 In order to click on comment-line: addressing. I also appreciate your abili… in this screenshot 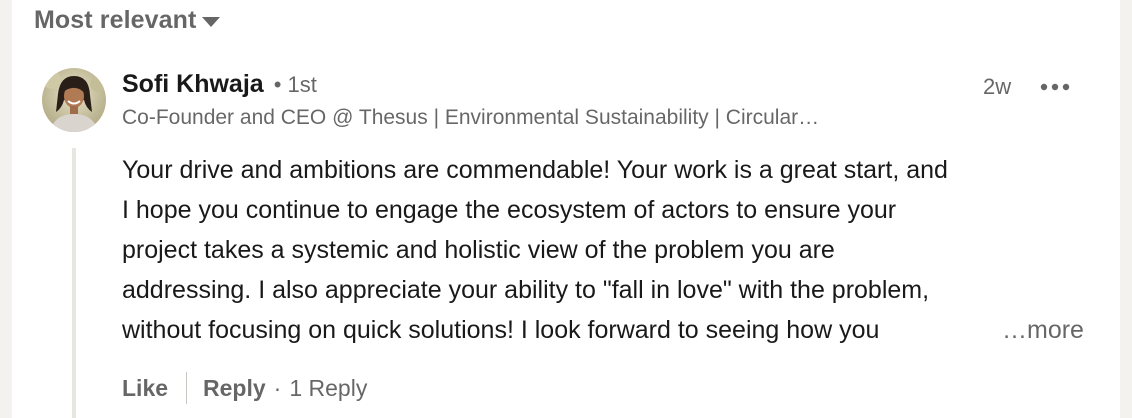, I will do `click(526, 290)`.